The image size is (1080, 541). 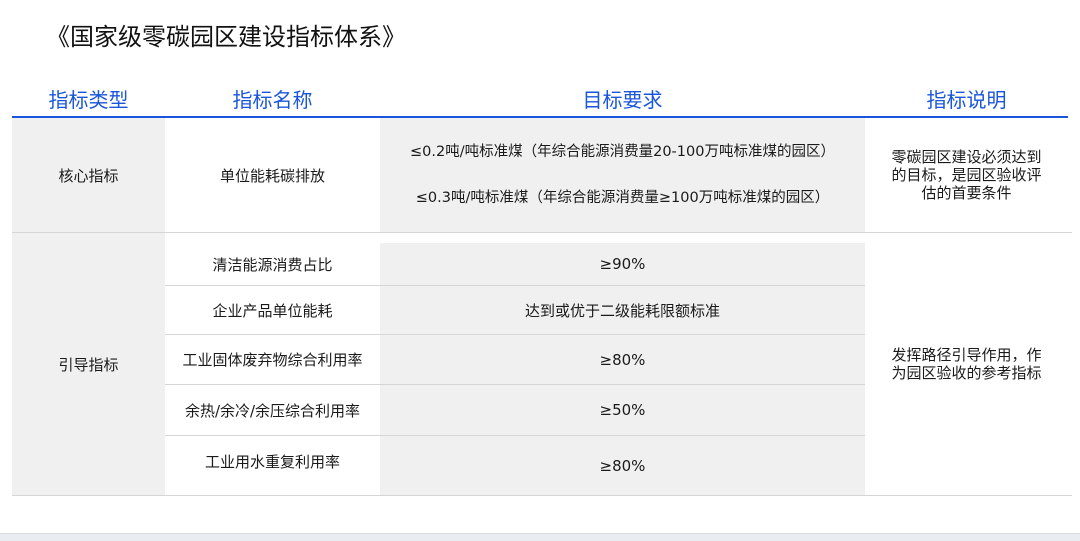 What do you see at coordinates (622, 198) in the screenshot?
I see `core-requirement-line-2: ≤0.3吨/吨标准煤（年综合能源消费量≥100万吨标准煤的园区）` at bounding box center [622, 198].